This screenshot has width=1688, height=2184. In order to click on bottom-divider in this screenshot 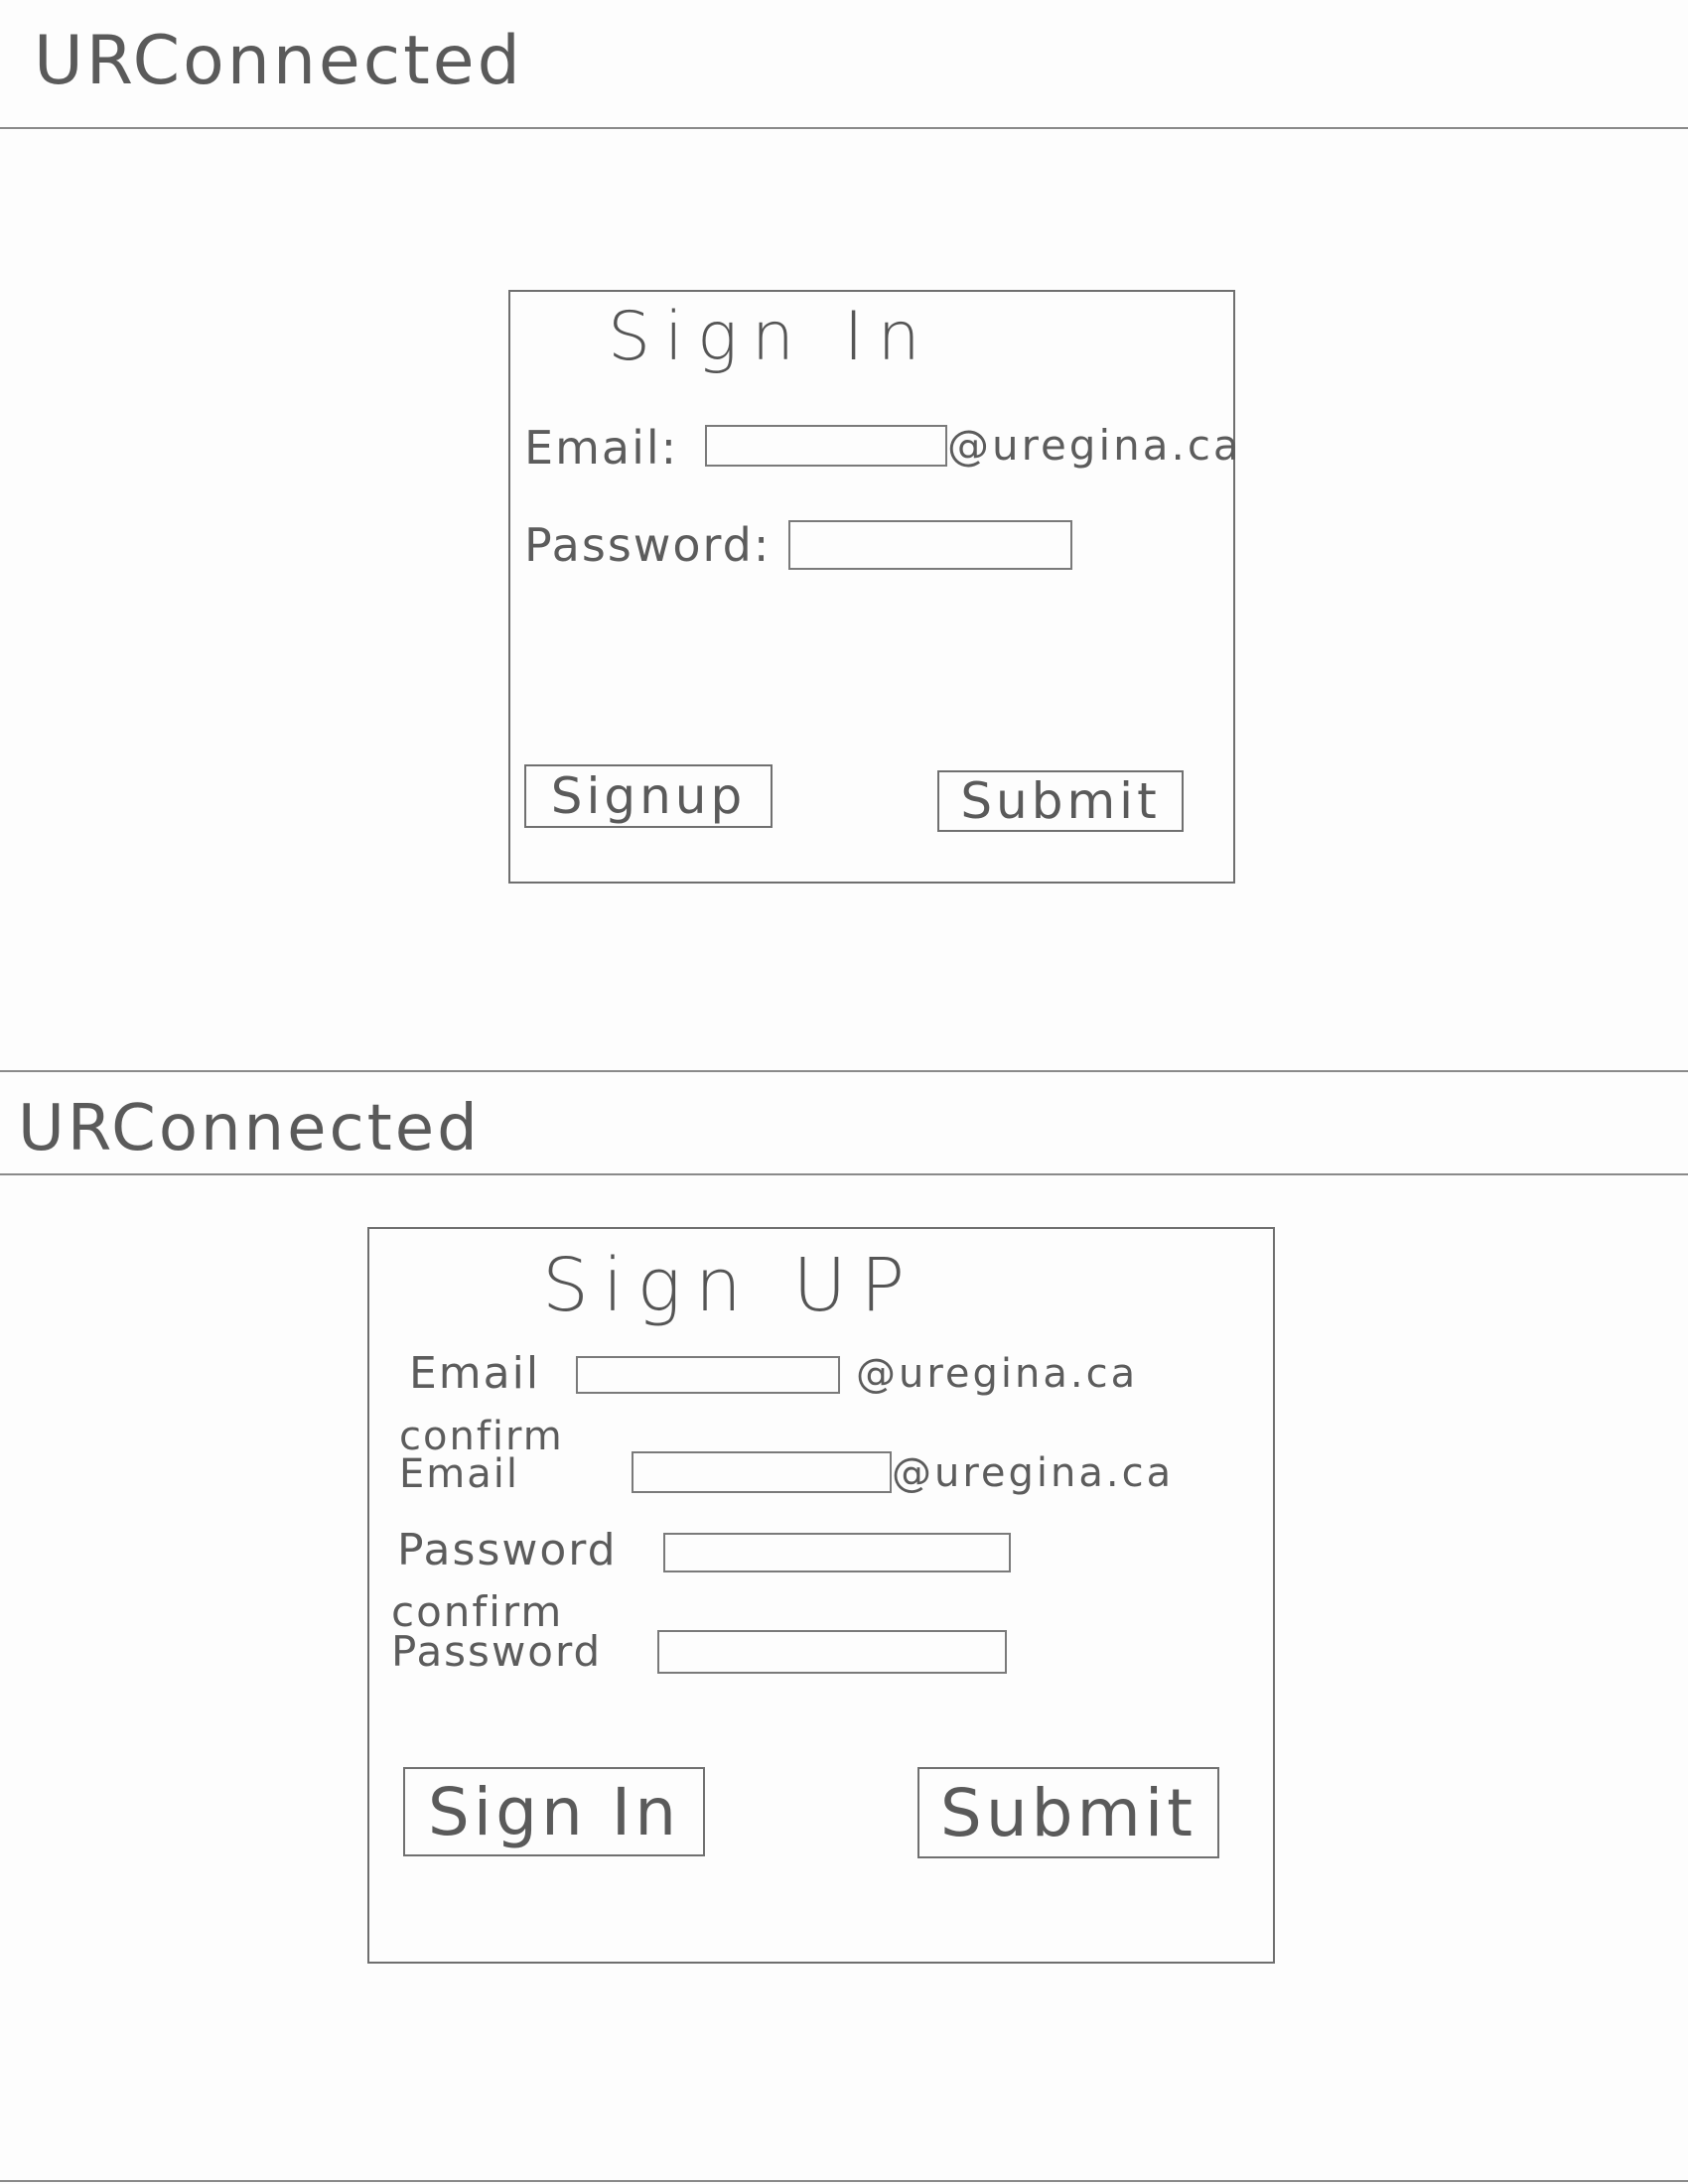, I will do `click(844, 2181)`.